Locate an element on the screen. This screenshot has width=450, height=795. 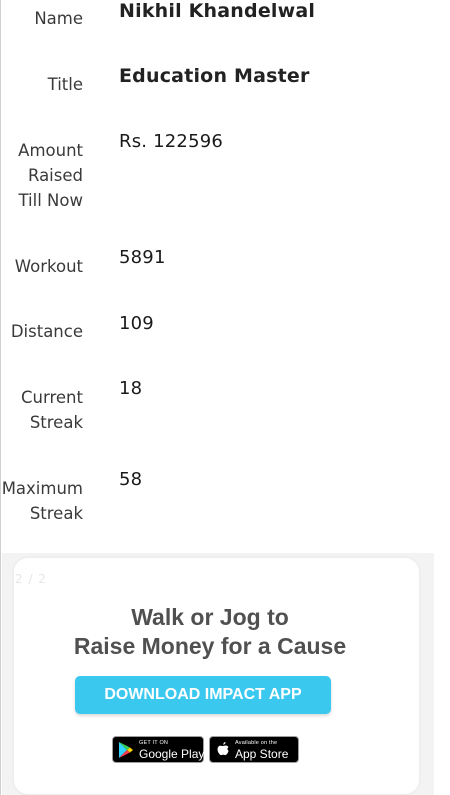
max-streak-label-line-2: Streak is located at coordinates (56, 513).